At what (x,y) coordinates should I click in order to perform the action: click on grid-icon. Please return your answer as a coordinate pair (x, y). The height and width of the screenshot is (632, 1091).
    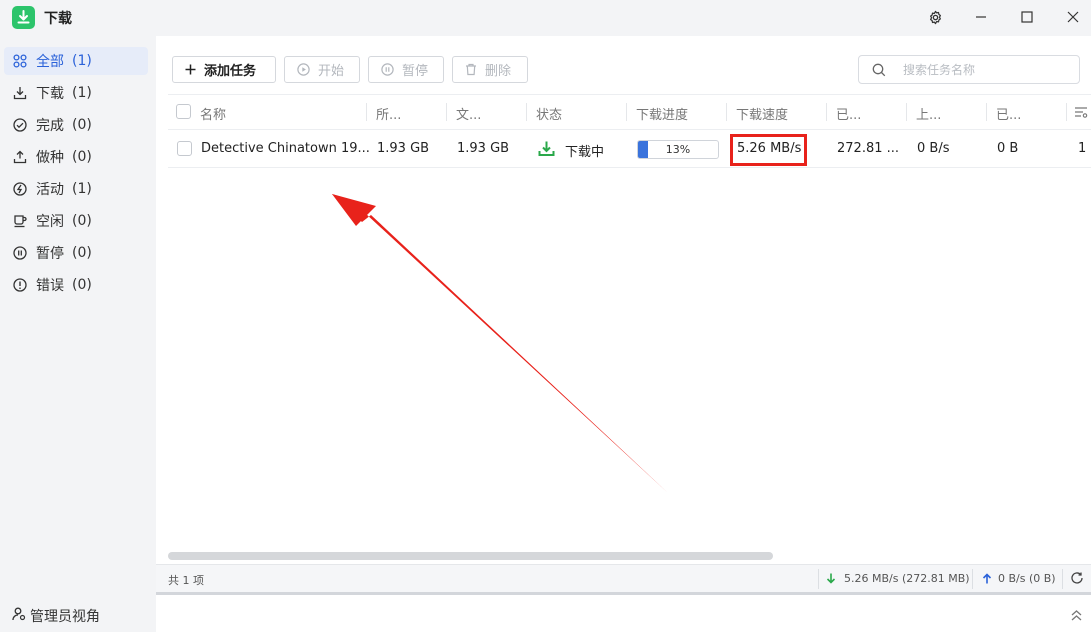
    Looking at the image, I should click on (20, 61).